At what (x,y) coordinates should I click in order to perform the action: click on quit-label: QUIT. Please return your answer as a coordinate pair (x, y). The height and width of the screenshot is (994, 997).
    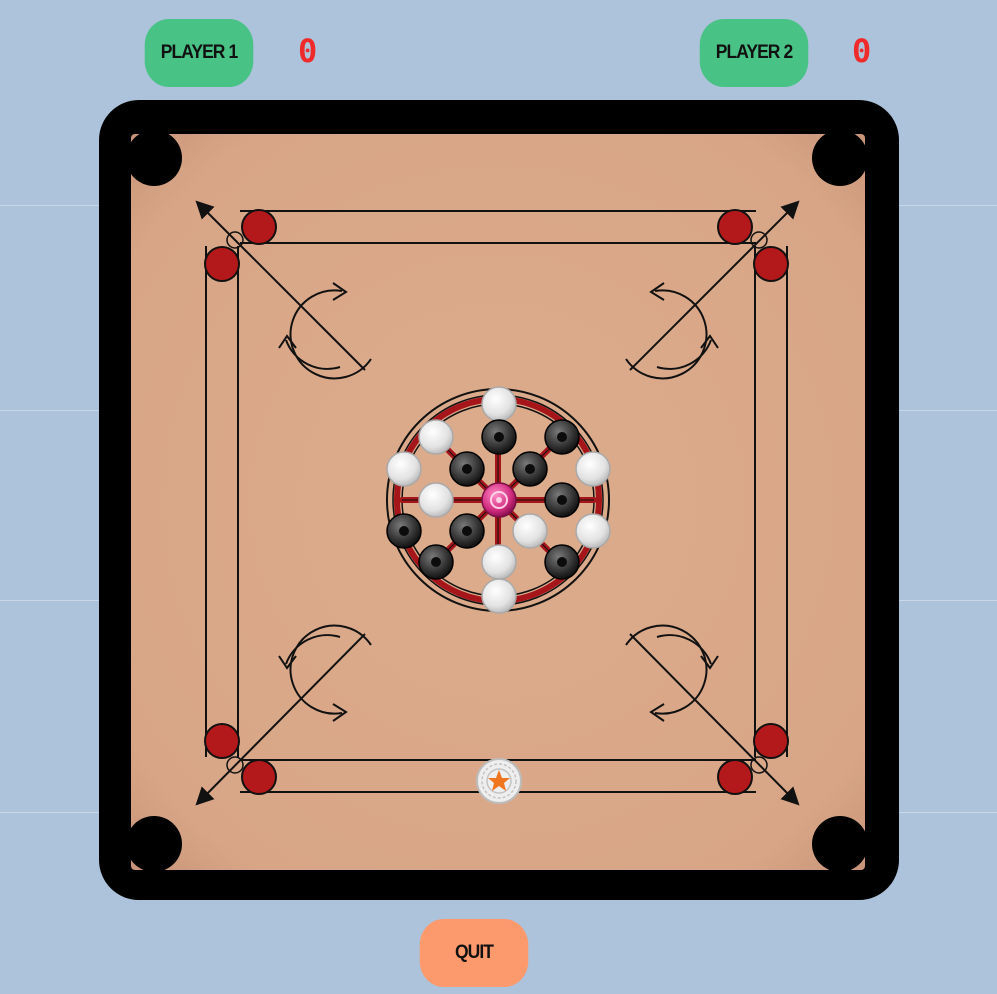
    Looking at the image, I should click on (474, 952).